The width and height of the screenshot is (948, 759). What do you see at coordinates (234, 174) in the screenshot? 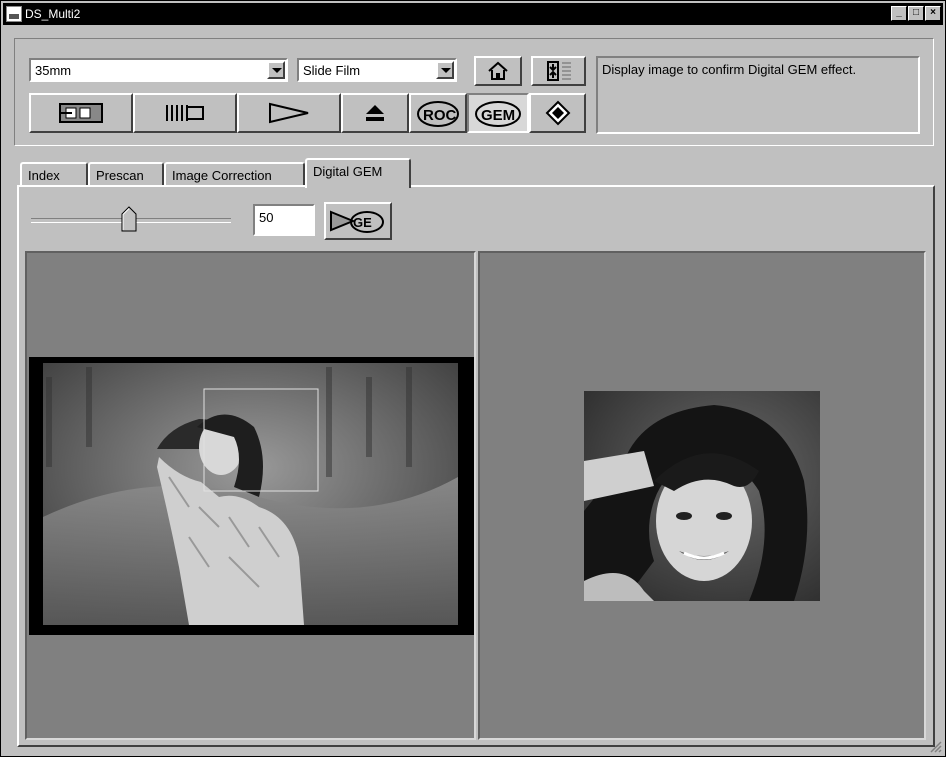
I see `tab-image-correction: Image Correction` at bounding box center [234, 174].